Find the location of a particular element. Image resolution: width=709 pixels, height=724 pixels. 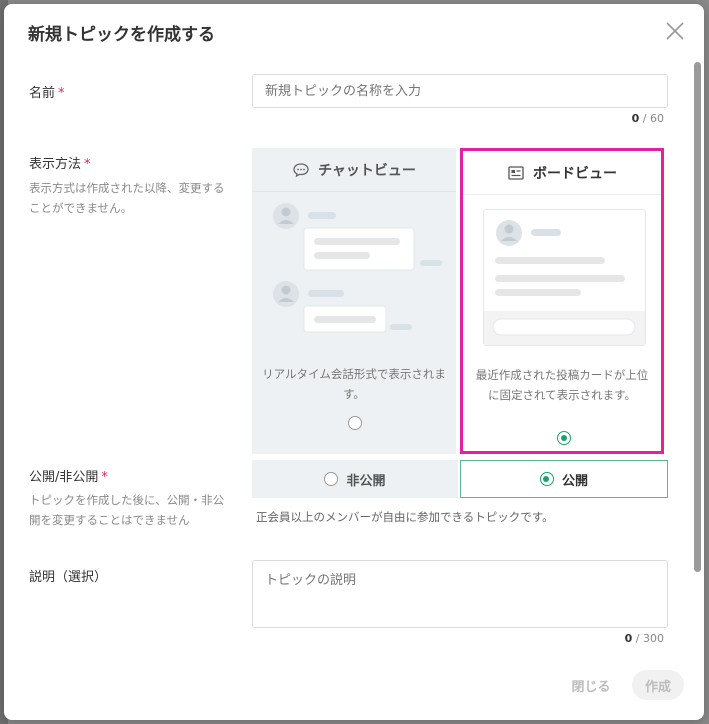

create-button: 作成 is located at coordinates (658, 685).